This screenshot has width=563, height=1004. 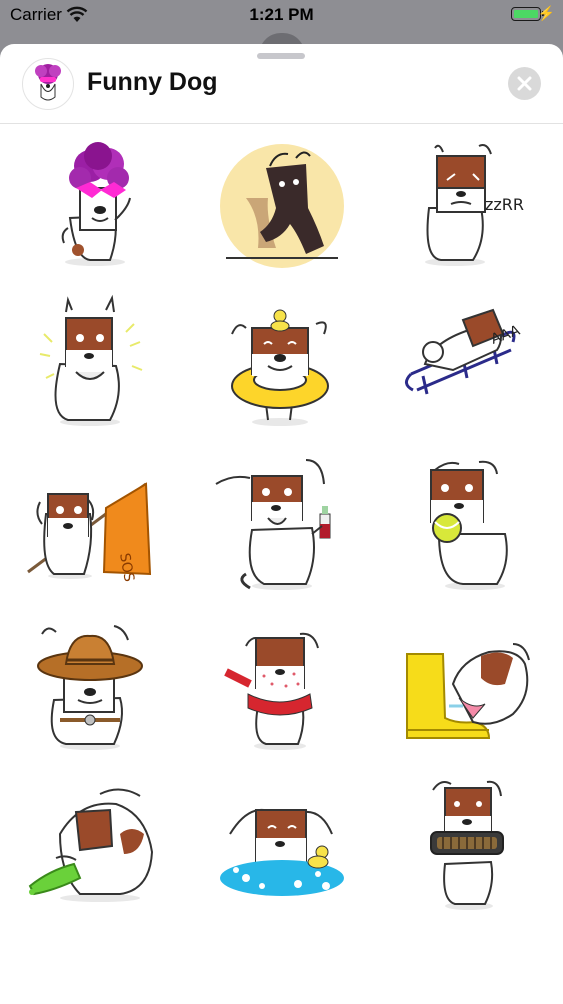 I want to click on sticker-sick-scarf-dog, so click(x=281, y=684).